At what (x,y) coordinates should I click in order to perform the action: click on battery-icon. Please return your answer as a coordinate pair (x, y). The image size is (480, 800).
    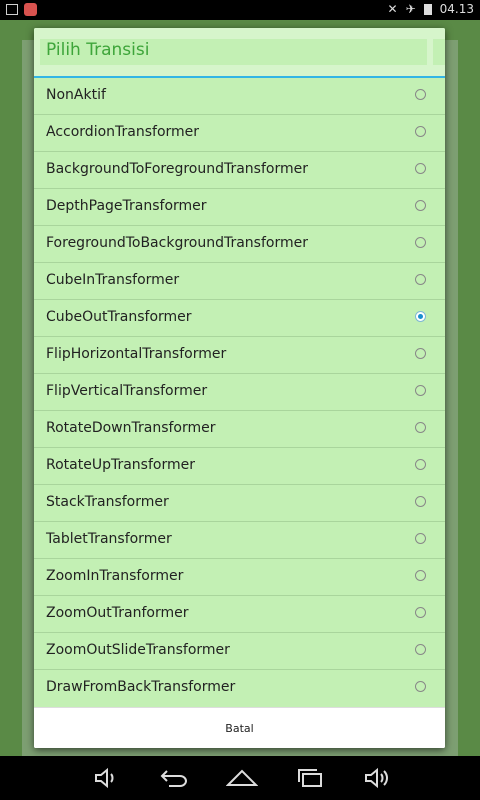
    Looking at the image, I should click on (427, 9).